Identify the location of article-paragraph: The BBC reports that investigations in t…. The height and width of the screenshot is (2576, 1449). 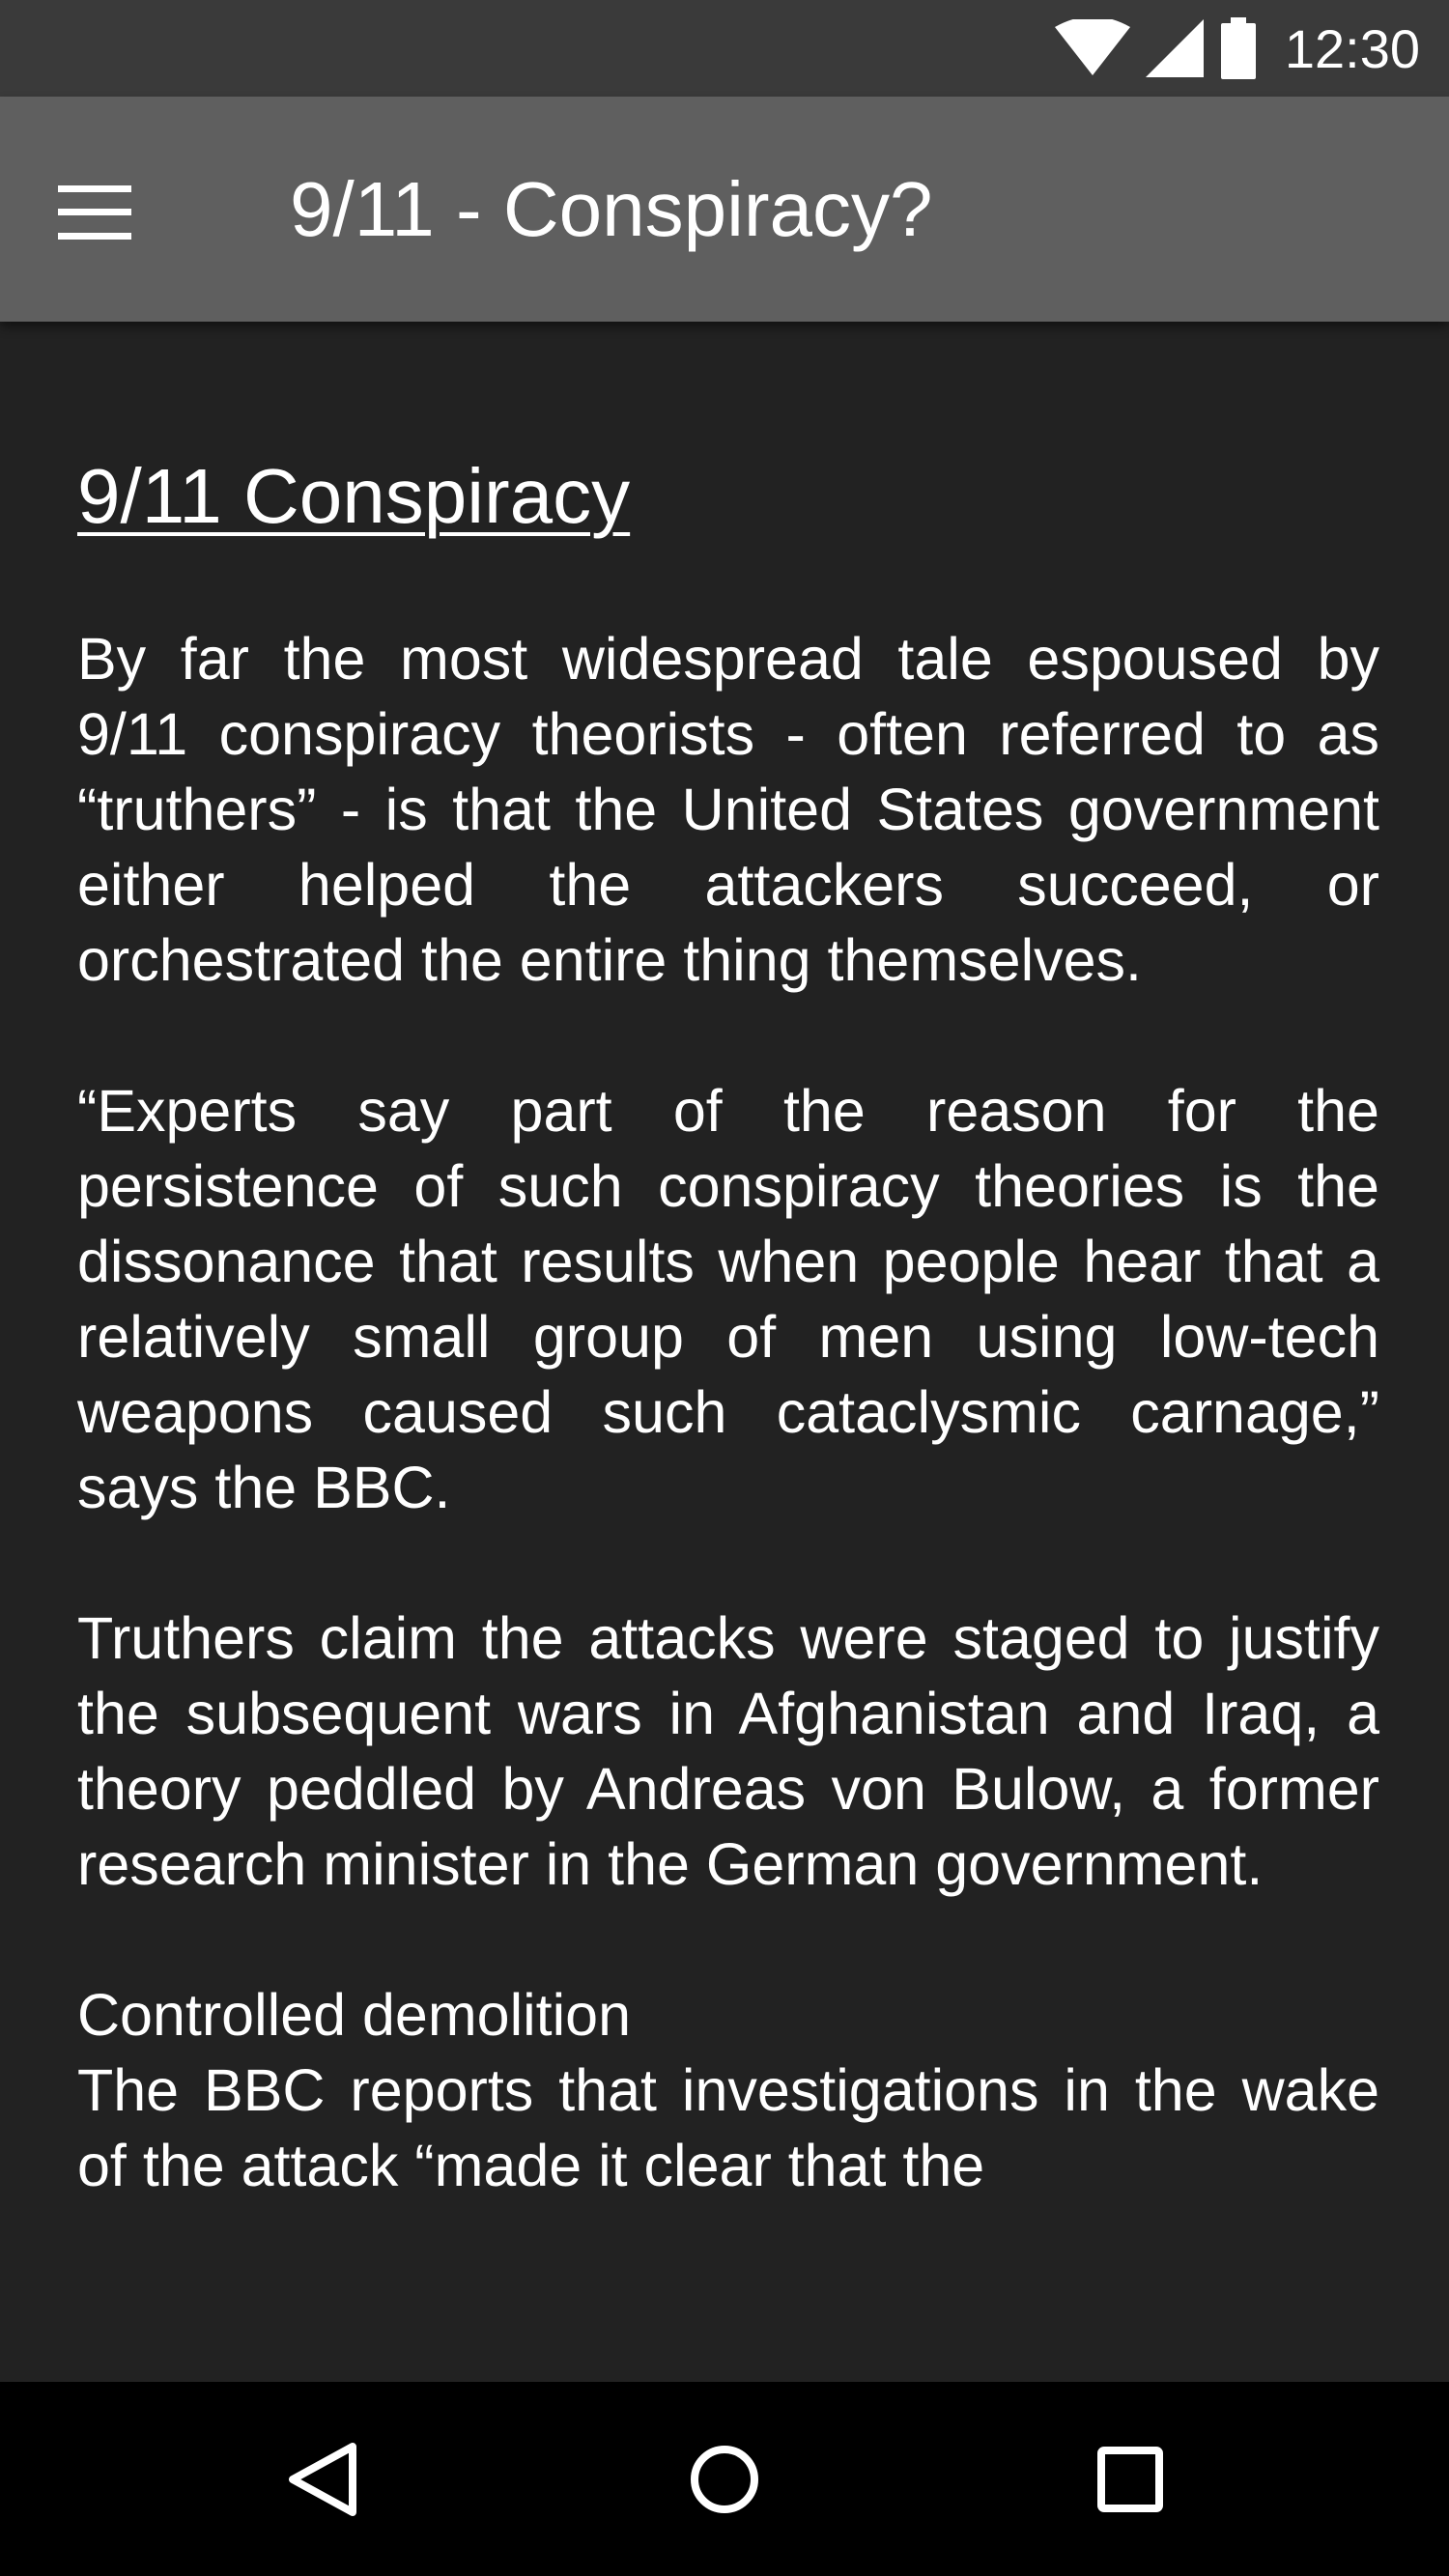
(728, 2127).